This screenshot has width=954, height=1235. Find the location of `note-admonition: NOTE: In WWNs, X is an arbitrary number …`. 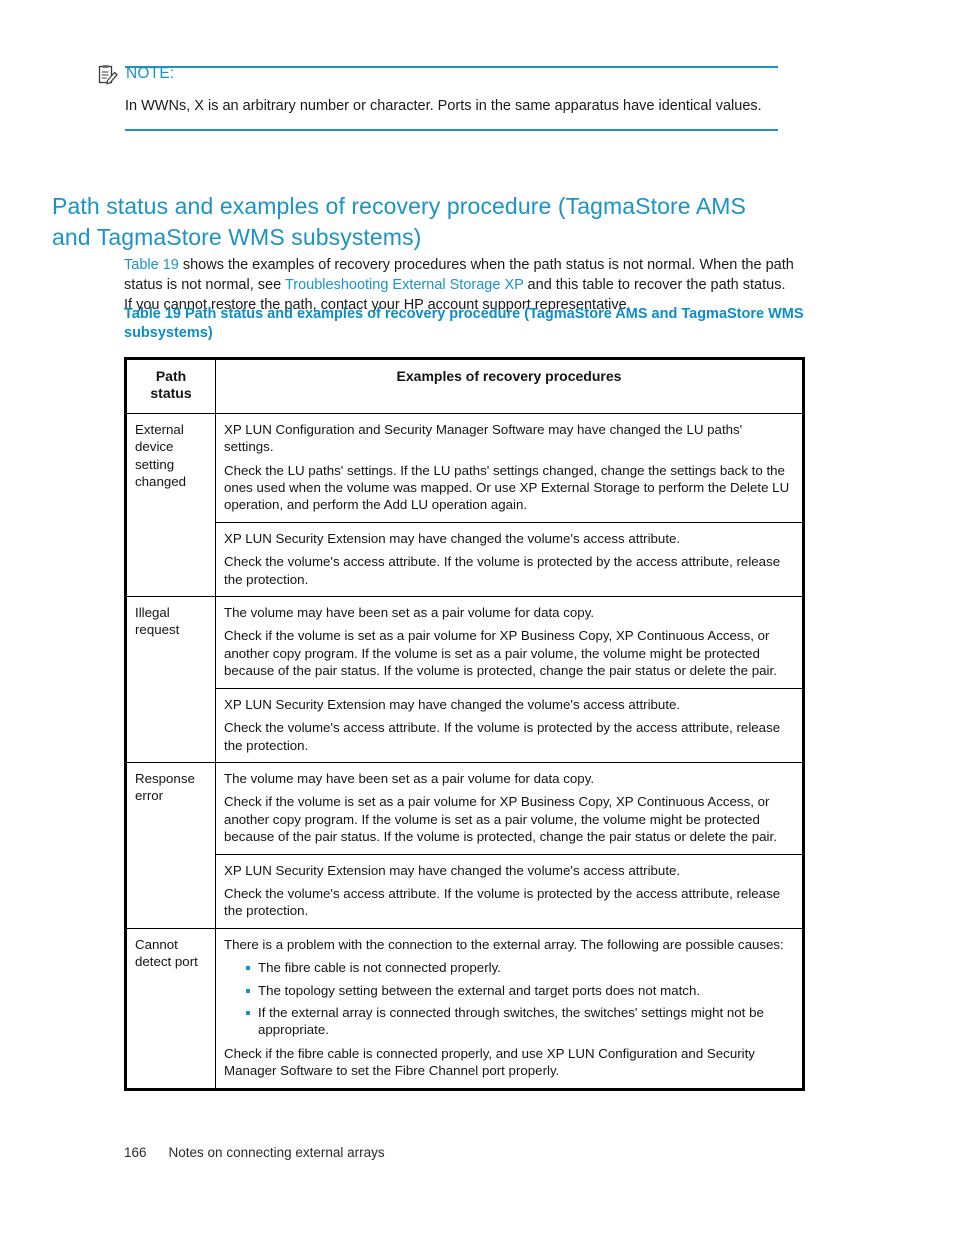

note-admonition: NOTE: In WWNs, X is an arbitrary number … is located at coordinates (439, 98).